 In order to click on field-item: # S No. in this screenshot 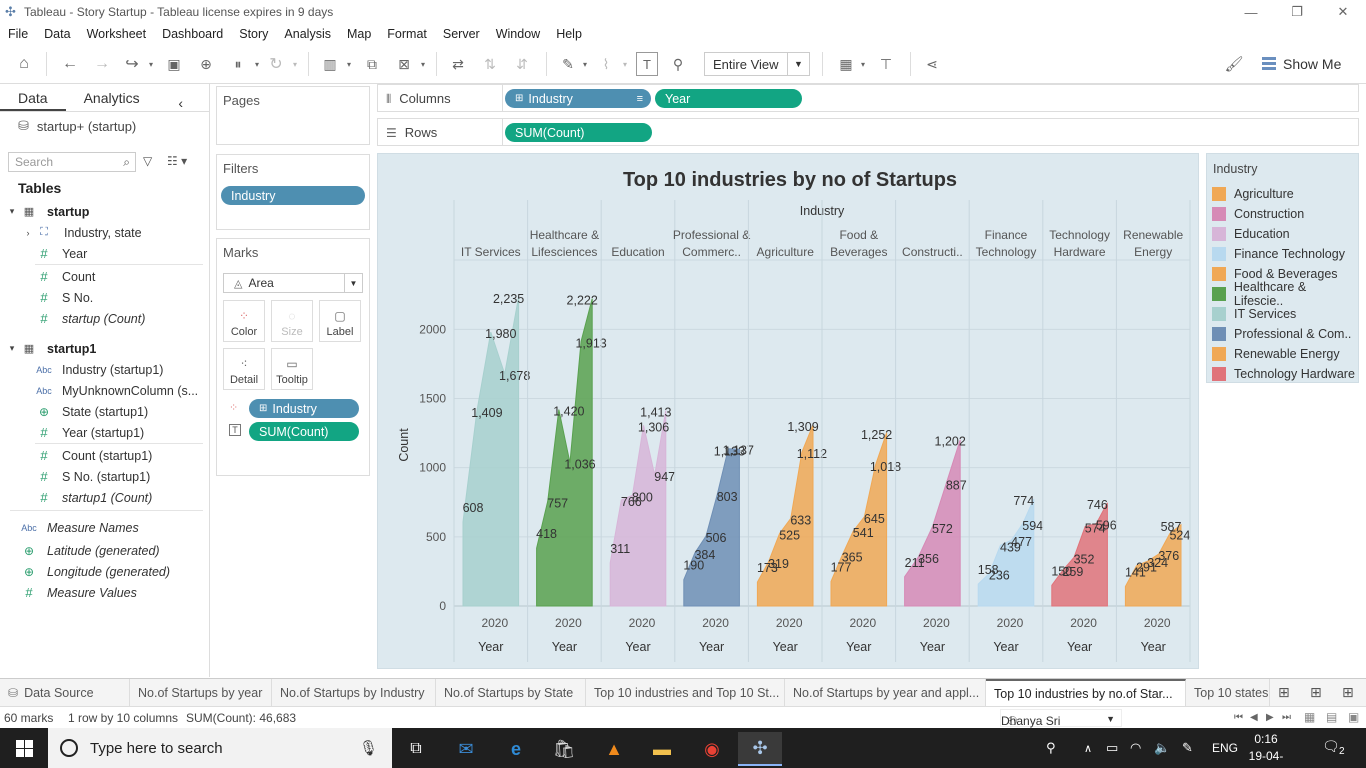, I will do `click(102, 297)`.